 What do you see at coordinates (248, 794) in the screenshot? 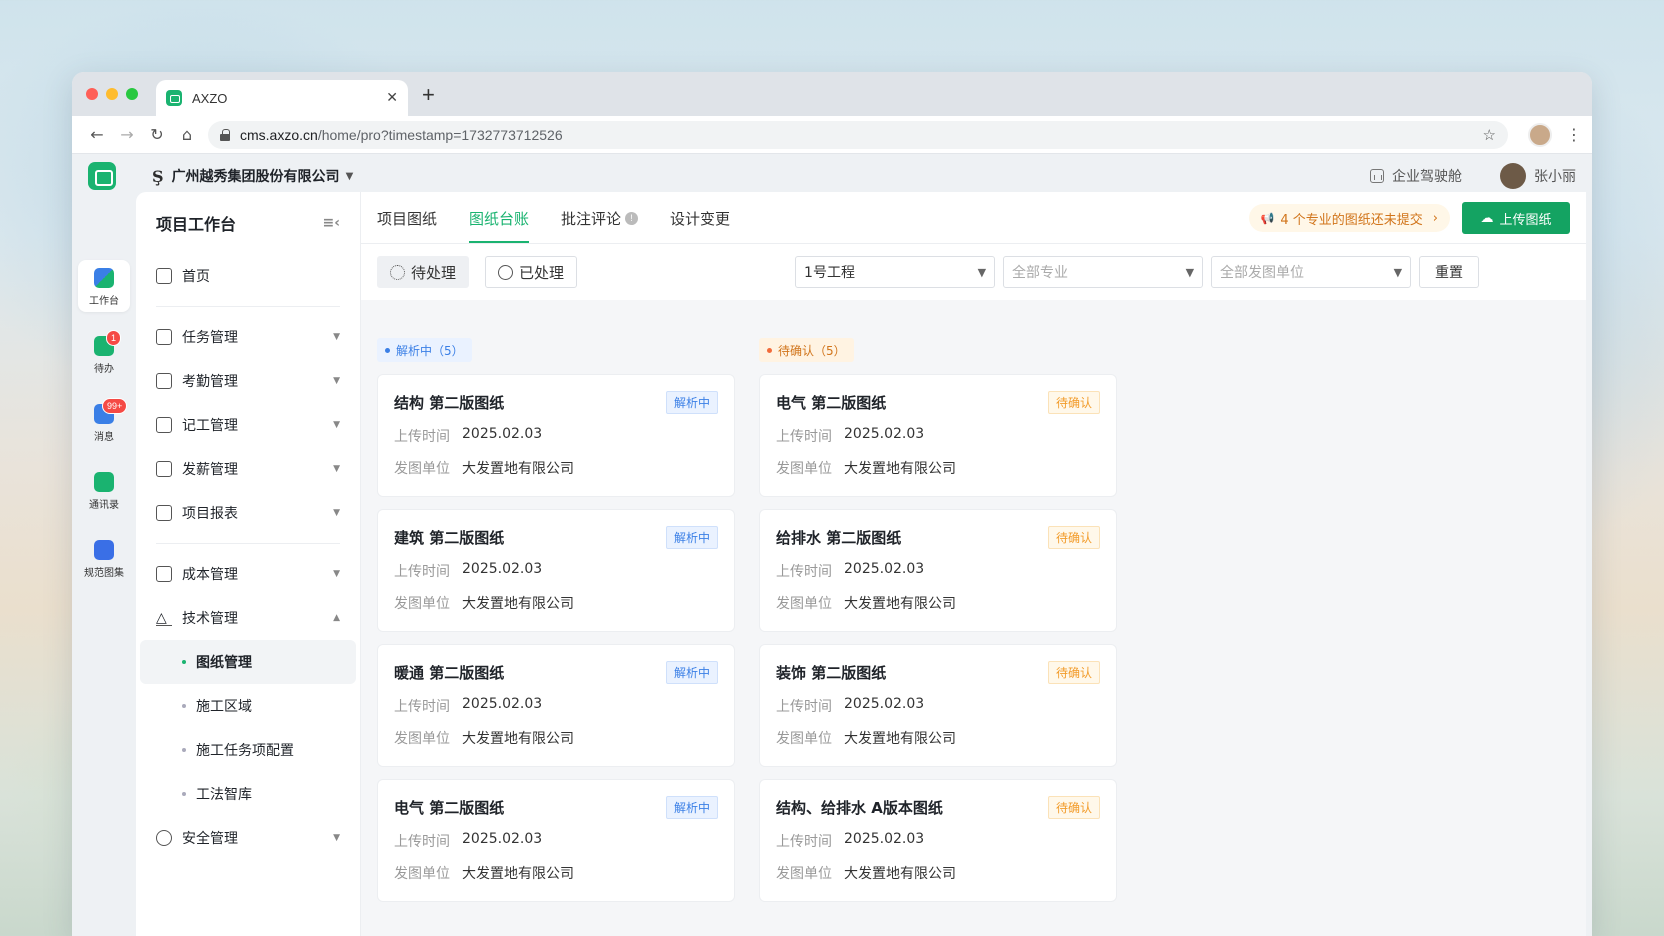
I see `sidebar-subitem-methods: 工法智库` at bounding box center [248, 794].